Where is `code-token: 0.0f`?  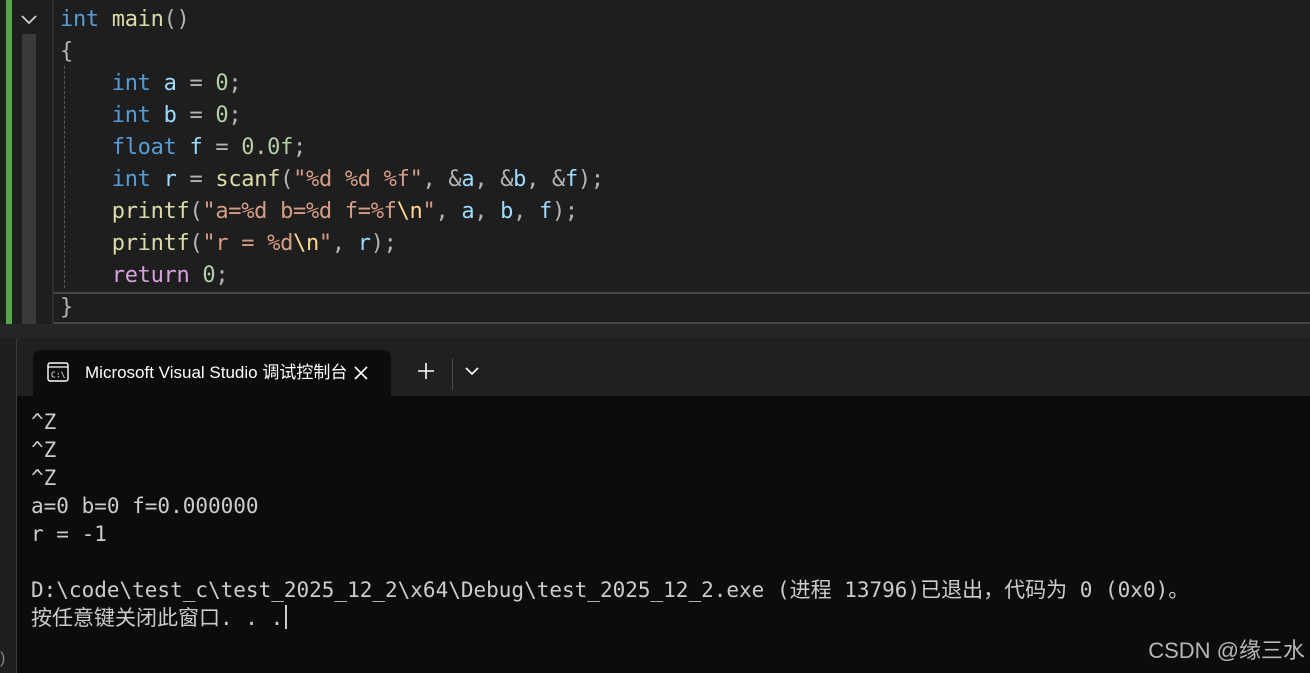
code-token: 0.0f is located at coordinates (267, 147).